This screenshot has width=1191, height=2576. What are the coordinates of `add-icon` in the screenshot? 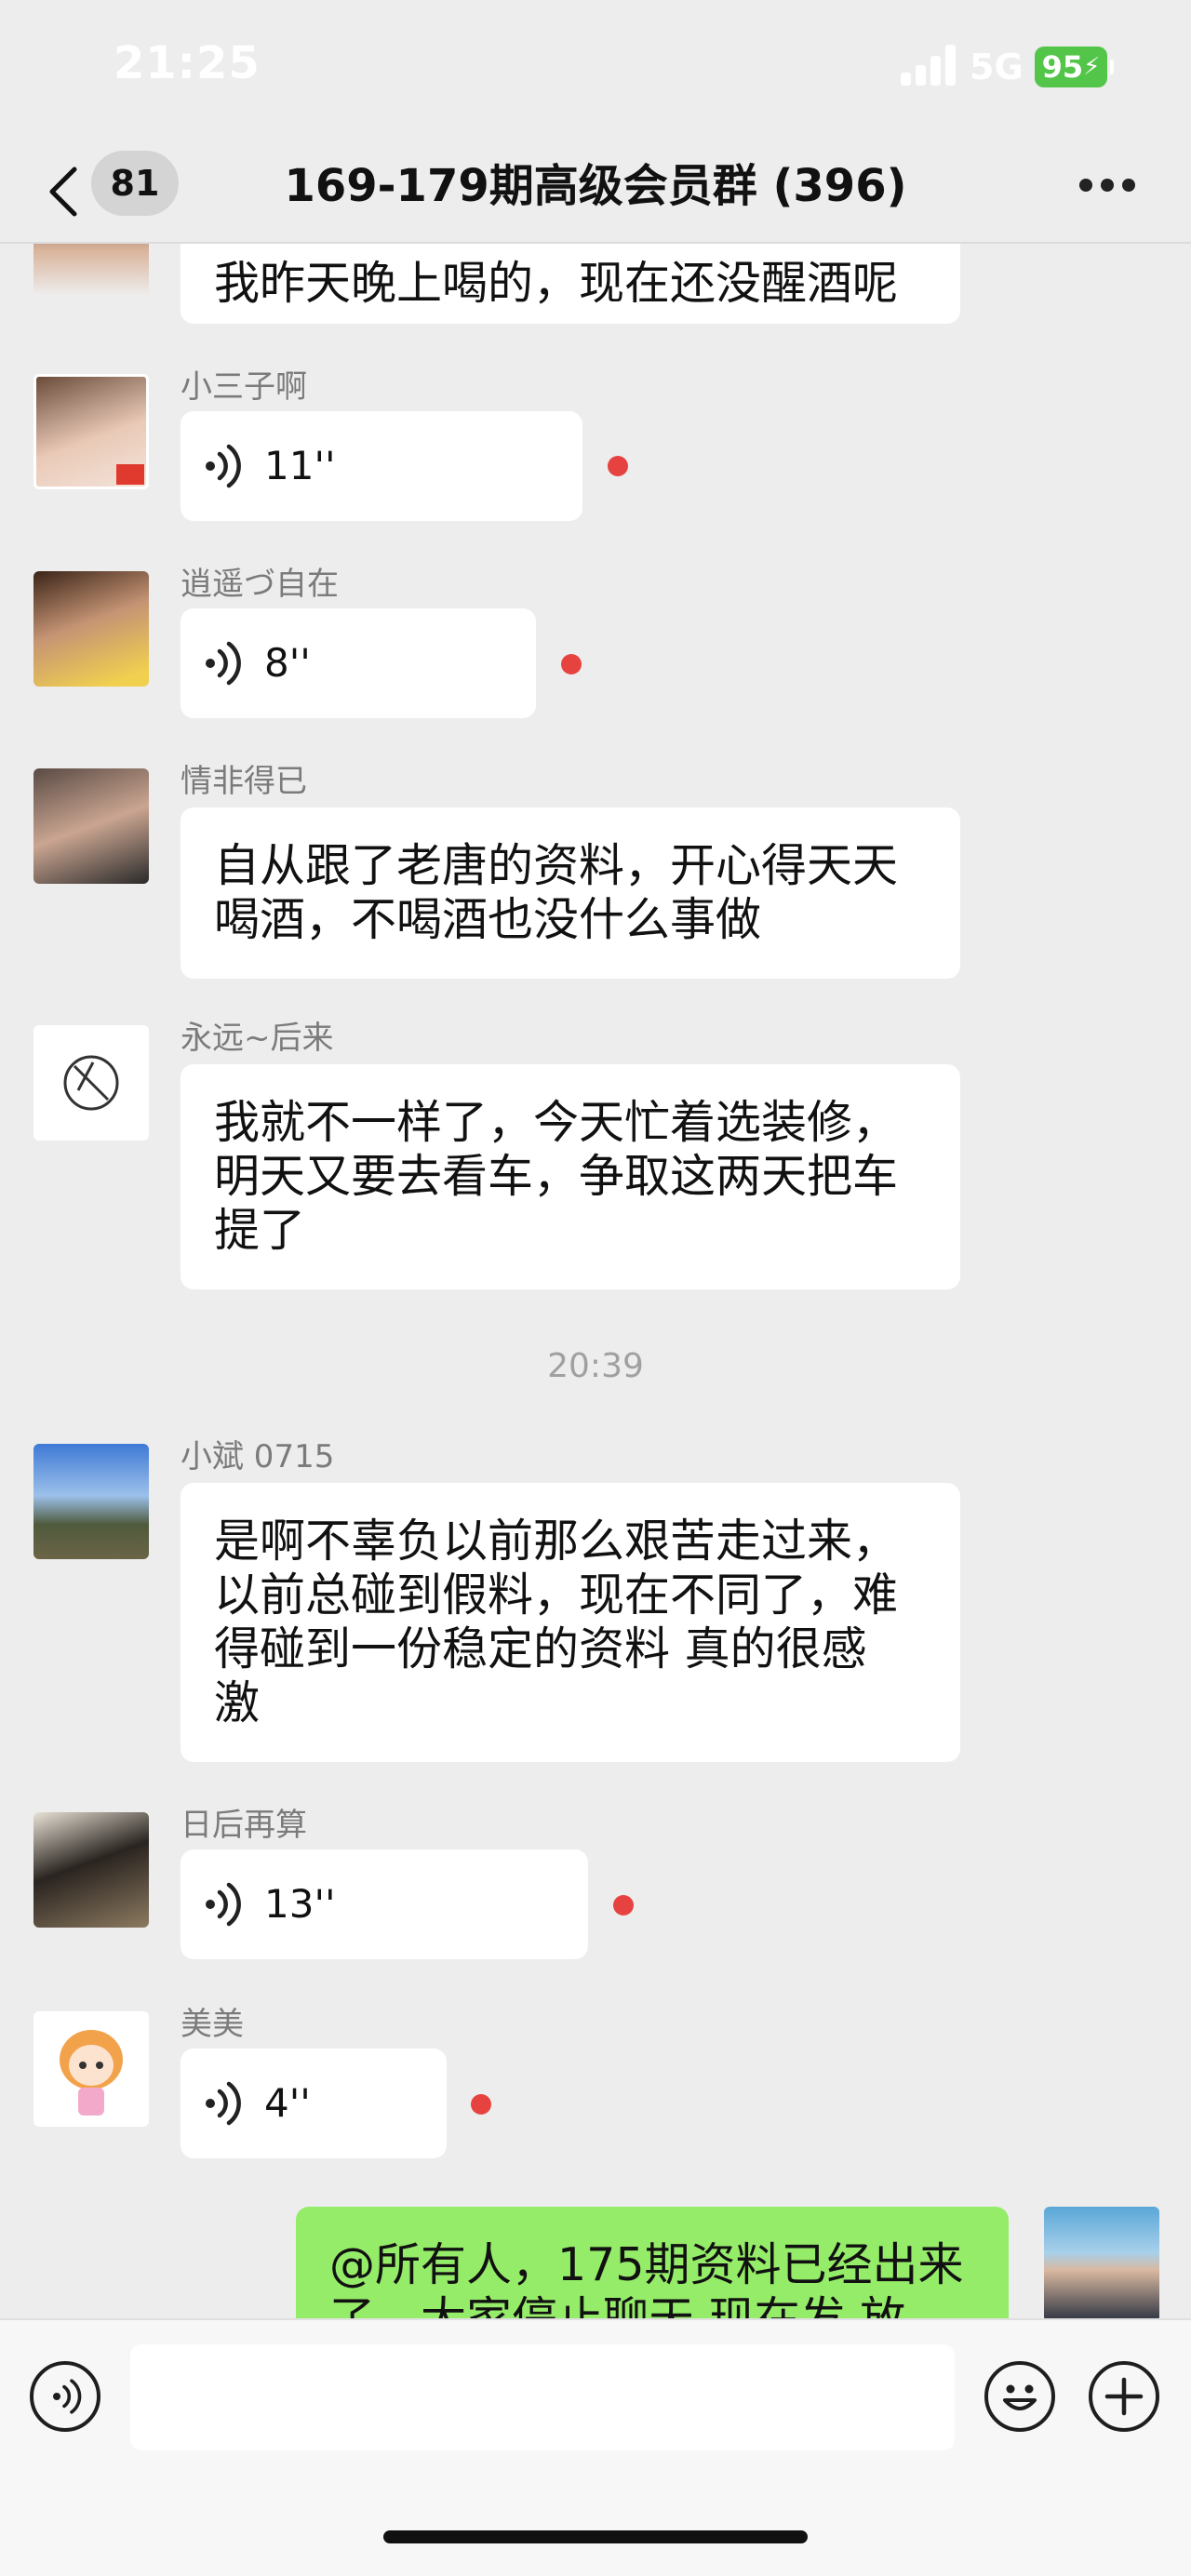 It's located at (1124, 2396).